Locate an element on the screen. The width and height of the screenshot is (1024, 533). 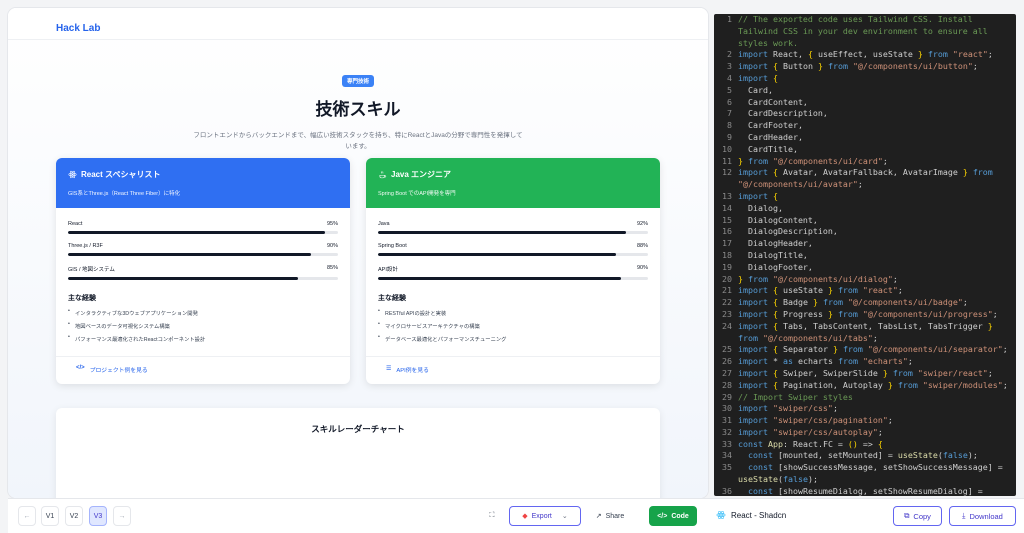
copy-button: ⧉ Copy is located at coordinates (917, 516).